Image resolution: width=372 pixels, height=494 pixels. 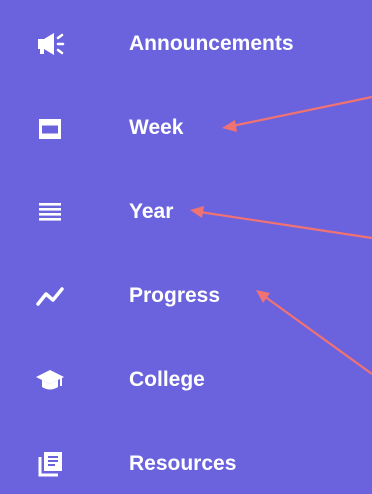 I want to click on sidebar-item-resources: Resources, so click(x=186, y=464).